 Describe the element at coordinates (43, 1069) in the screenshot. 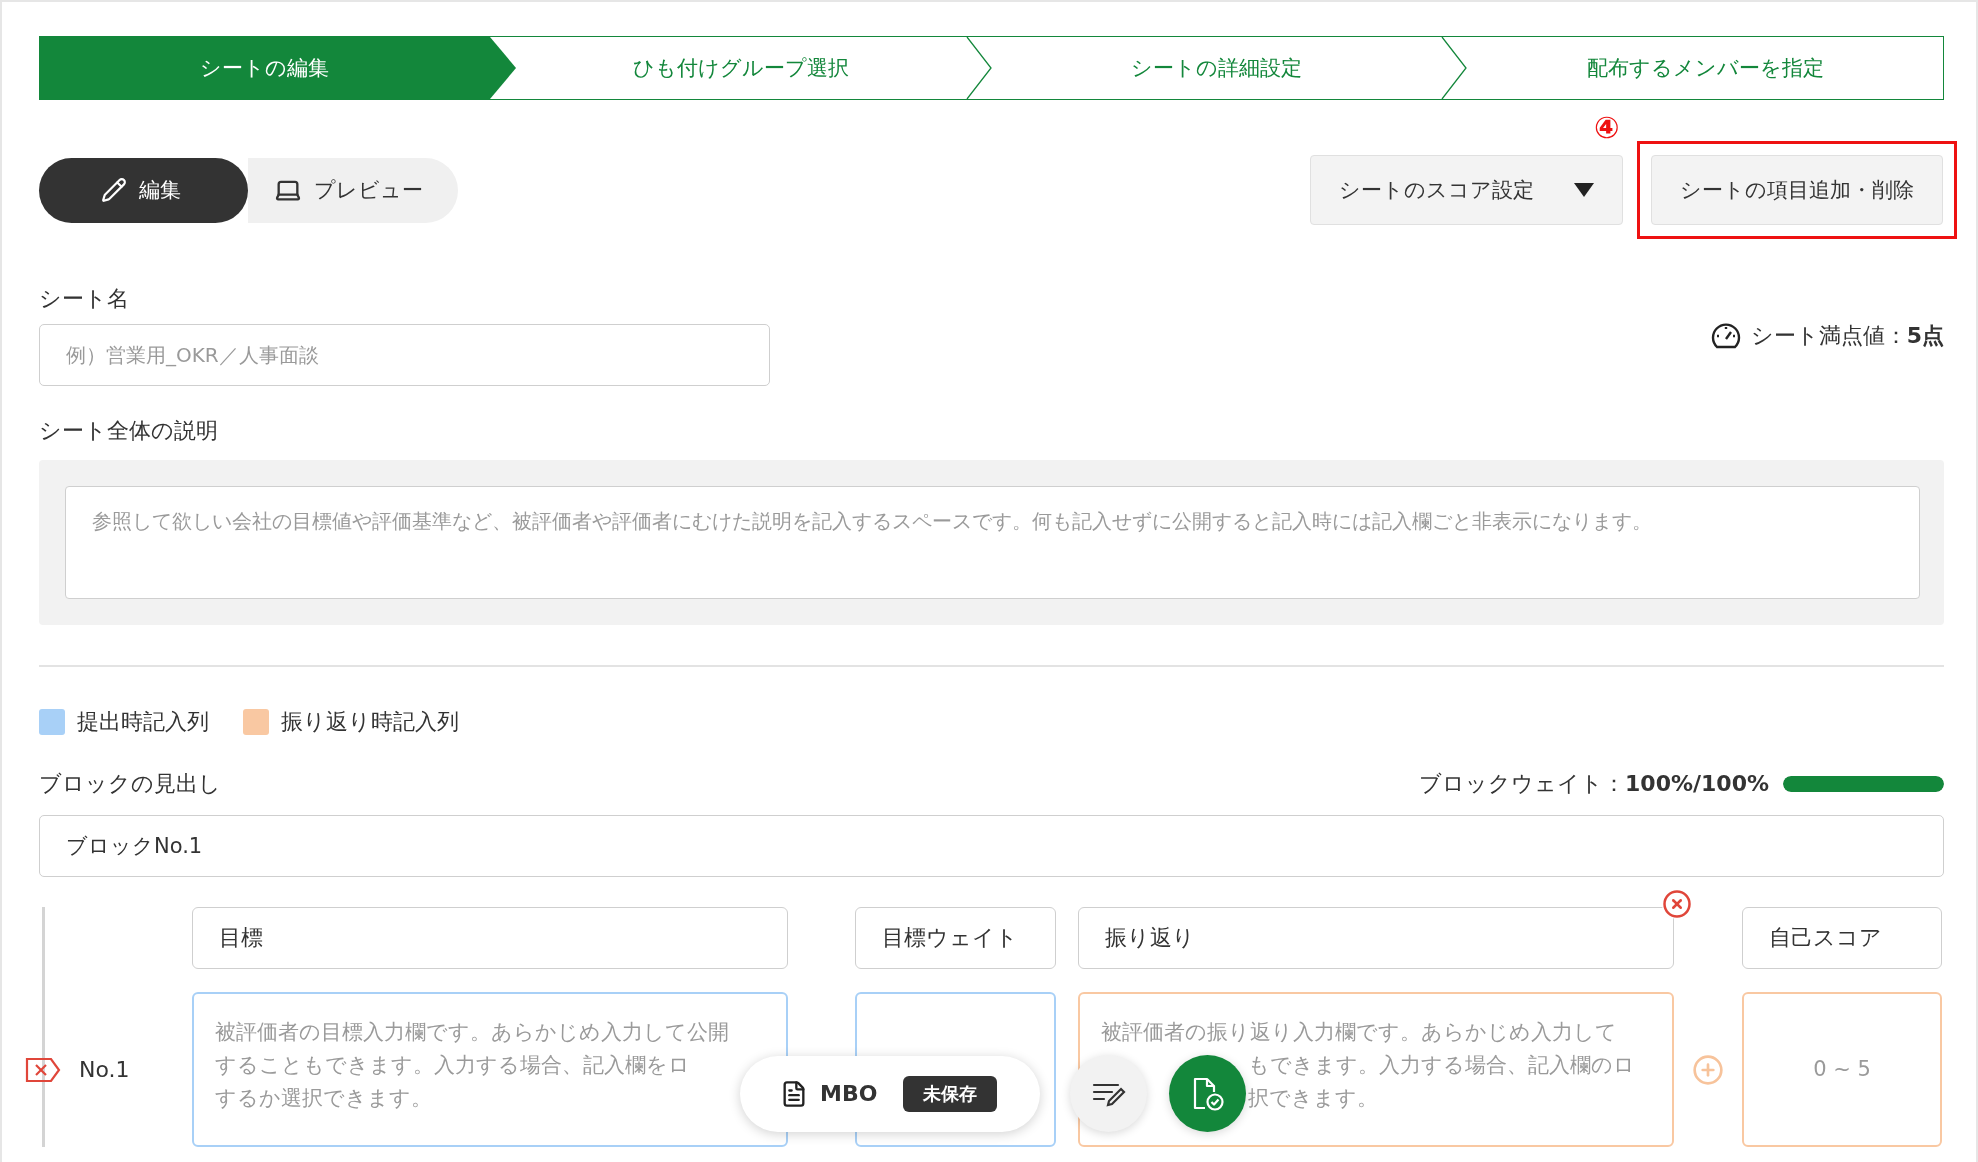

I see `tag-x-icon` at that location.